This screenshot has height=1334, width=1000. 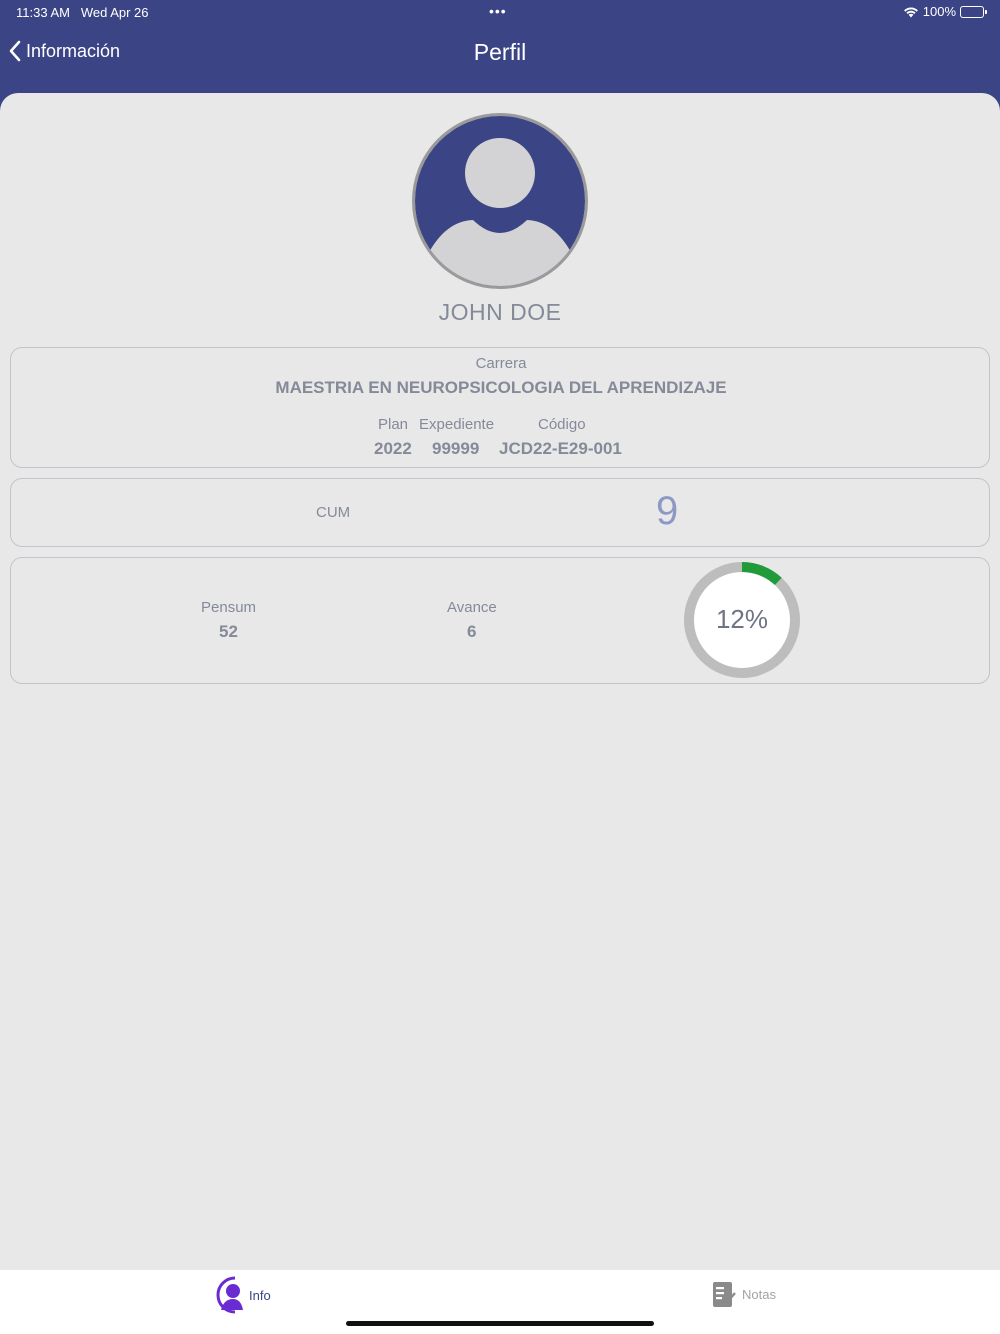 What do you see at coordinates (910, 11) in the screenshot?
I see `wifi-icon` at bounding box center [910, 11].